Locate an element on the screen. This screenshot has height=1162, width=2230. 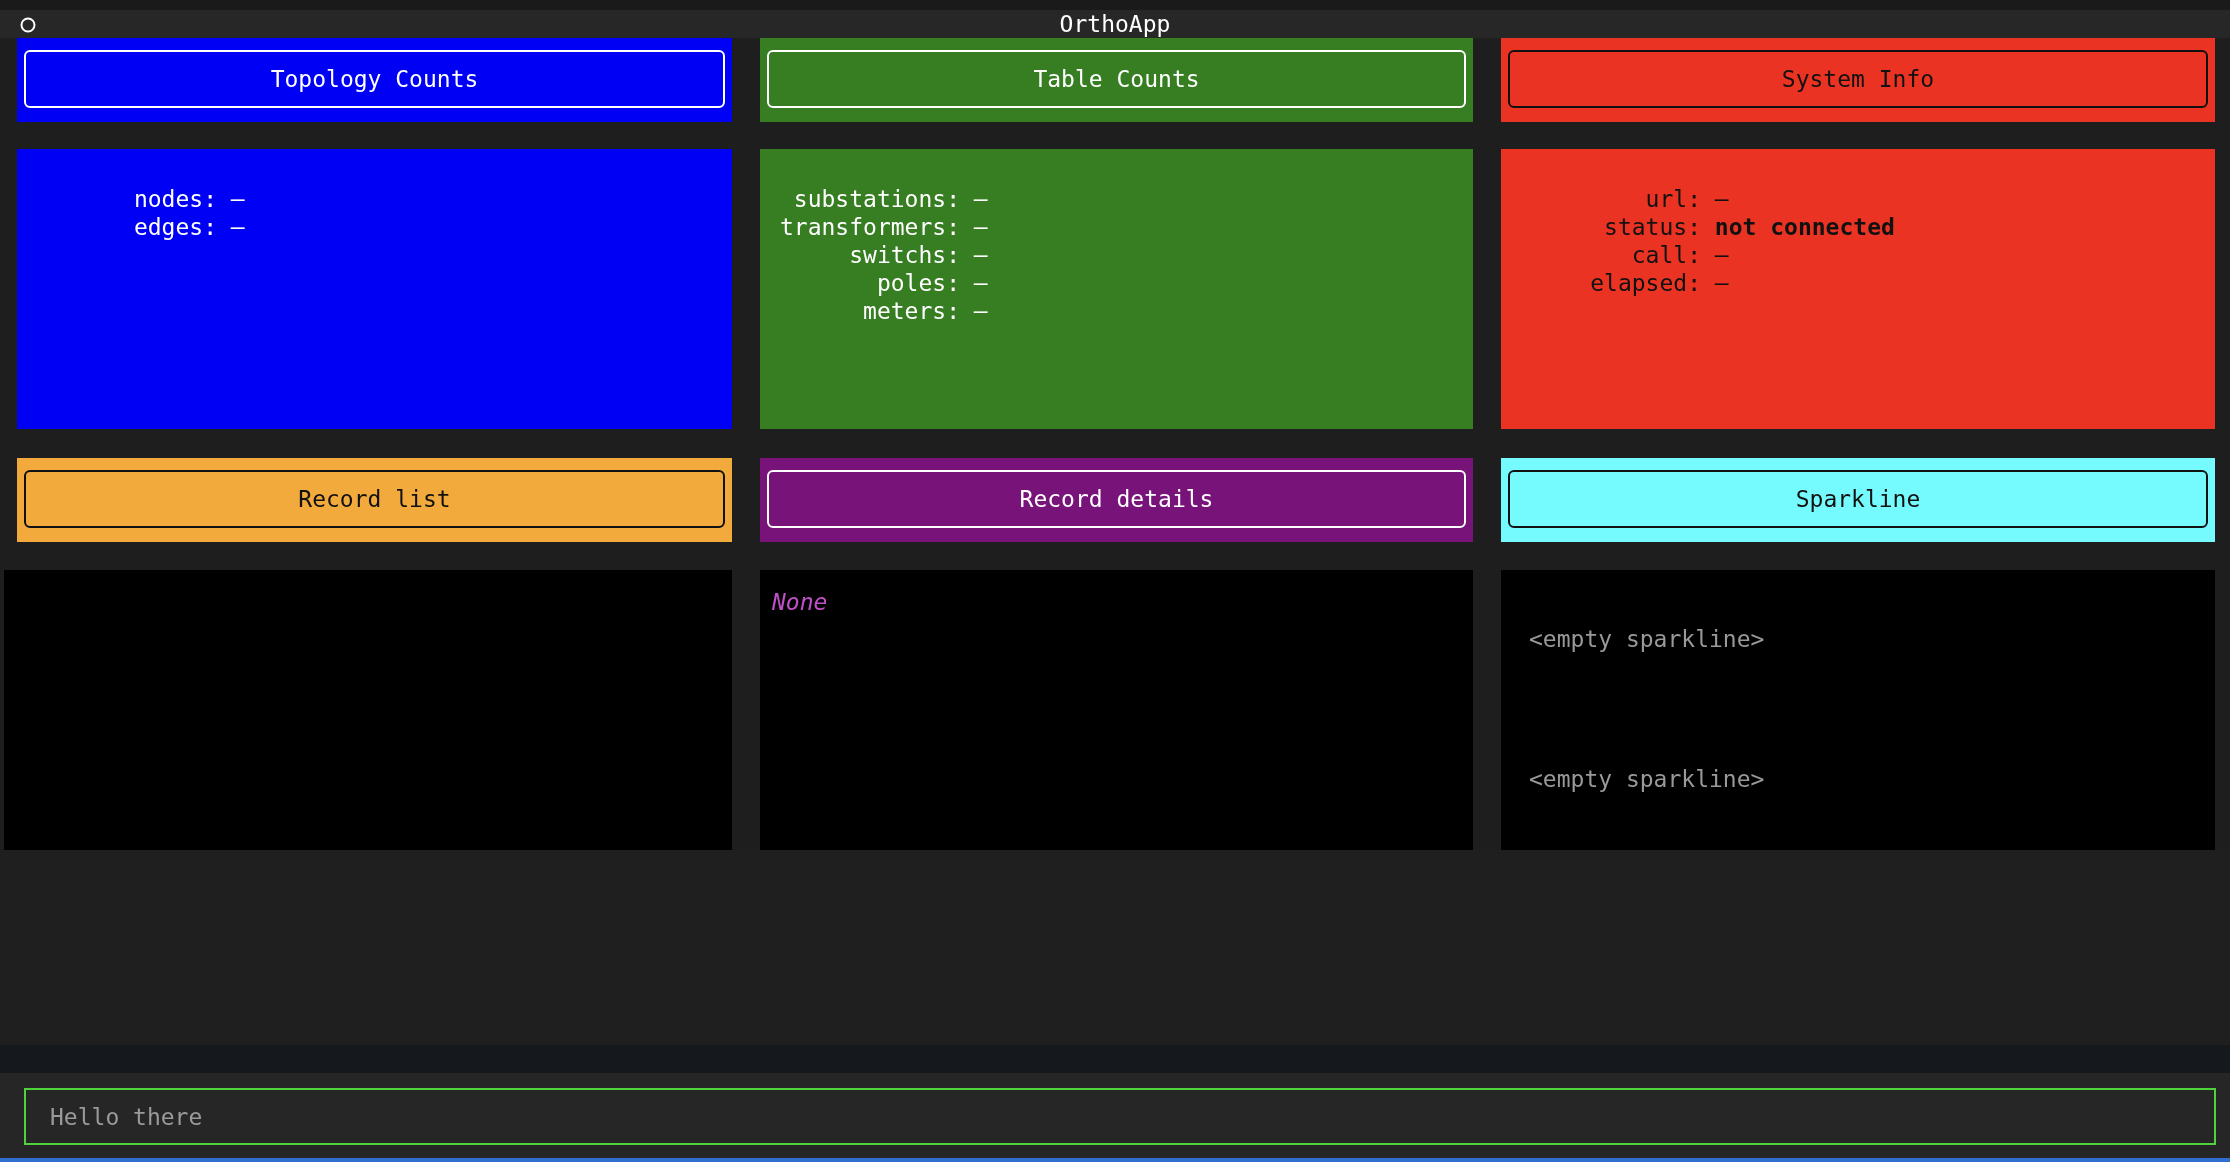
panel-title-button: Topology Counts is located at coordinates (374, 79).